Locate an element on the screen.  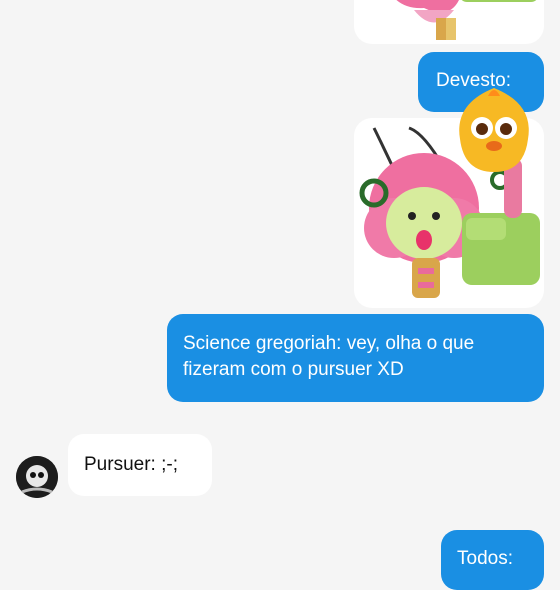
message-text: Pursuer: ;-; is located at coordinates (131, 464).